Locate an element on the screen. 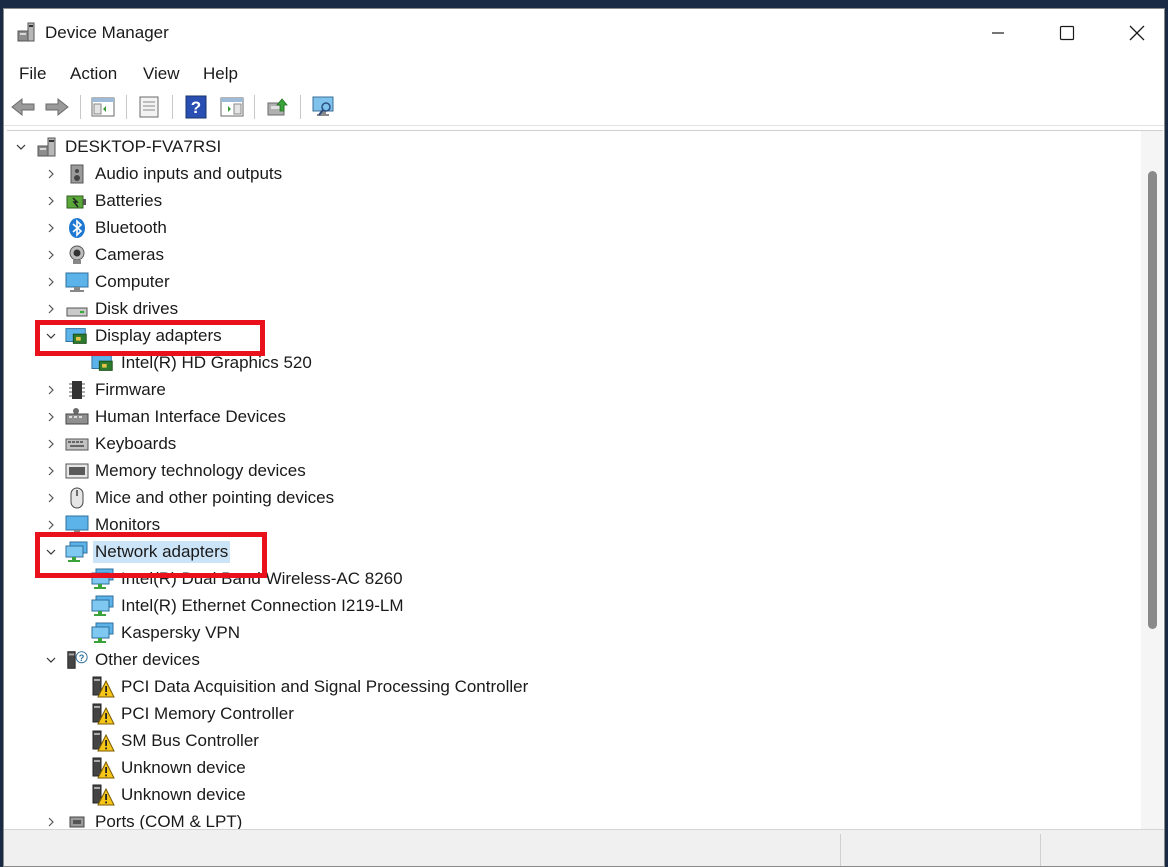 This screenshot has height=867, width=1168. vertical-scrollbar is located at coordinates (1152, 480).